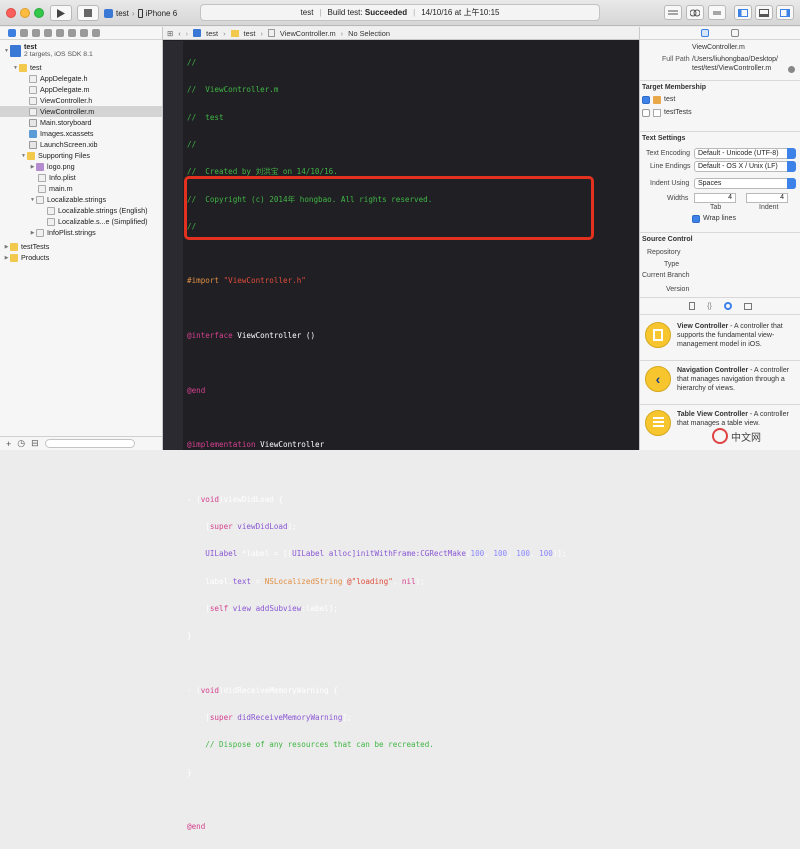 The width and height of the screenshot is (800, 849). Describe the element at coordinates (103, 210) in the screenshot. I see `file-label: Localizable.strings (English)` at that location.